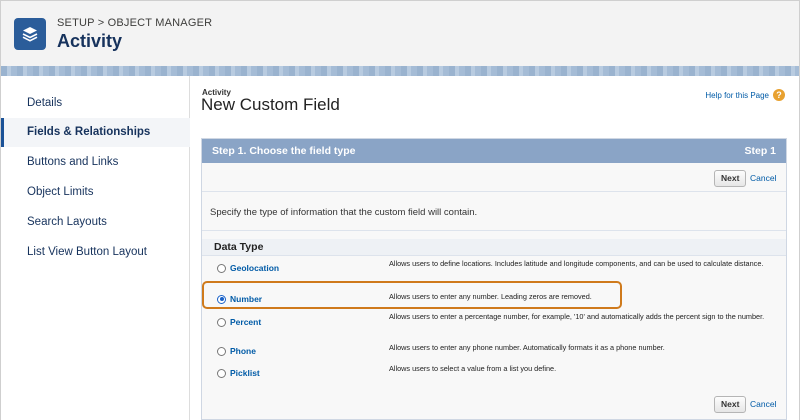 This screenshot has width=800, height=420. Describe the element at coordinates (134, 23) in the screenshot. I see `breadcrumb: SETUP > OBJECT MANAGER` at that location.